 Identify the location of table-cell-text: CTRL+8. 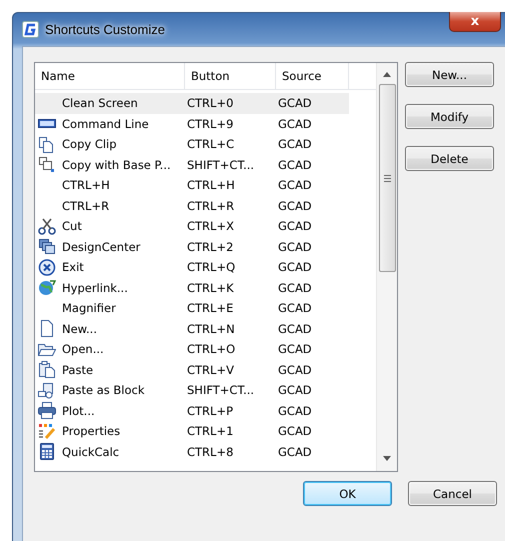
(210, 452).